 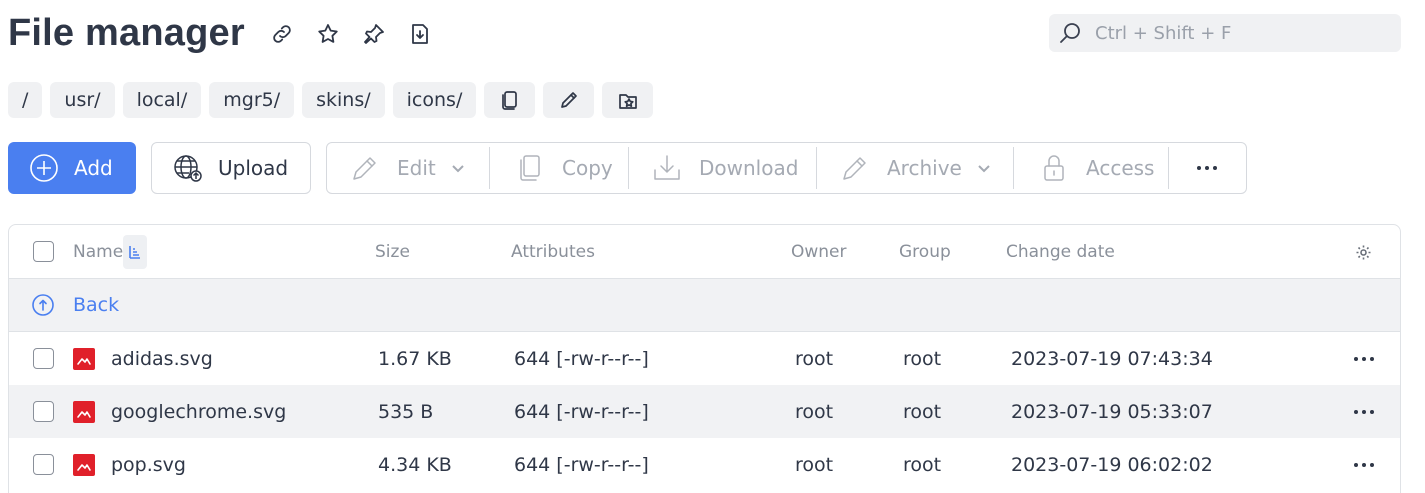 What do you see at coordinates (924, 168) in the screenshot?
I see `archive-button-label: Archive` at bounding box center [924, 168].